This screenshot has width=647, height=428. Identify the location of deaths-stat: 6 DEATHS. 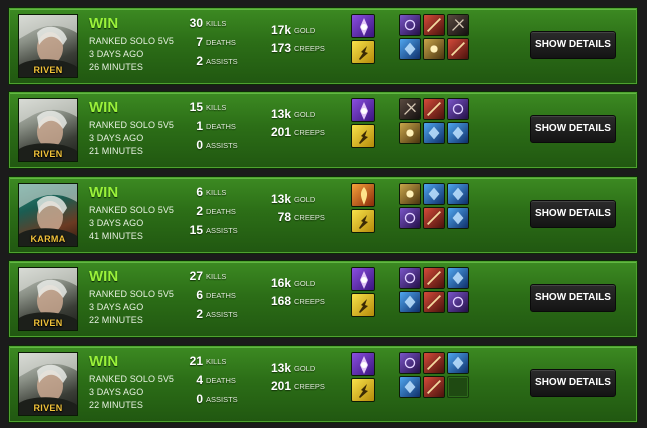
(200, 295).